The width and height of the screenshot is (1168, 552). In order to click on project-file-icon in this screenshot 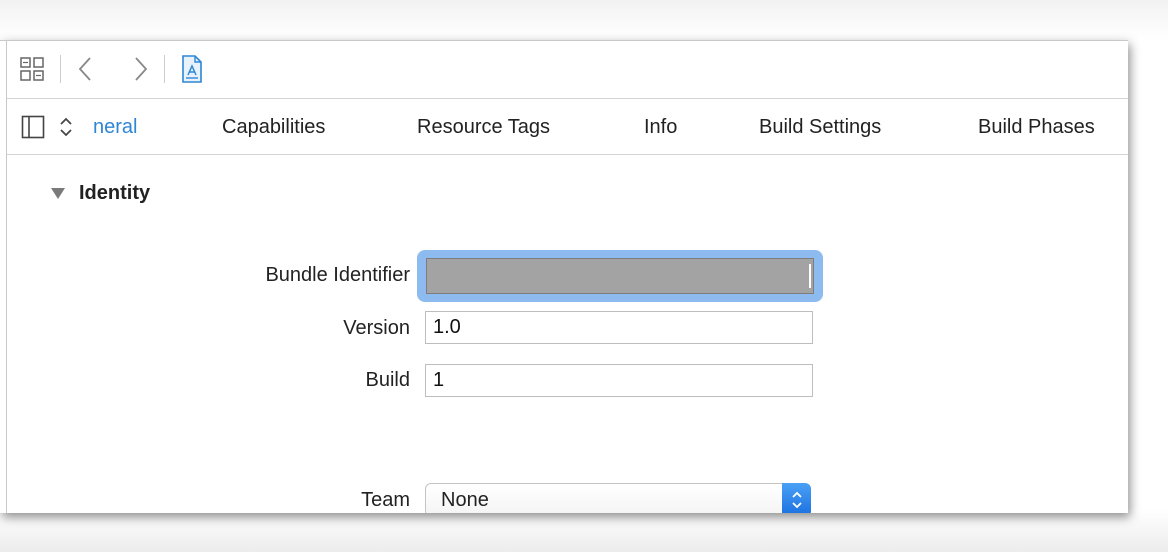, I will do `click(192, 69)`.